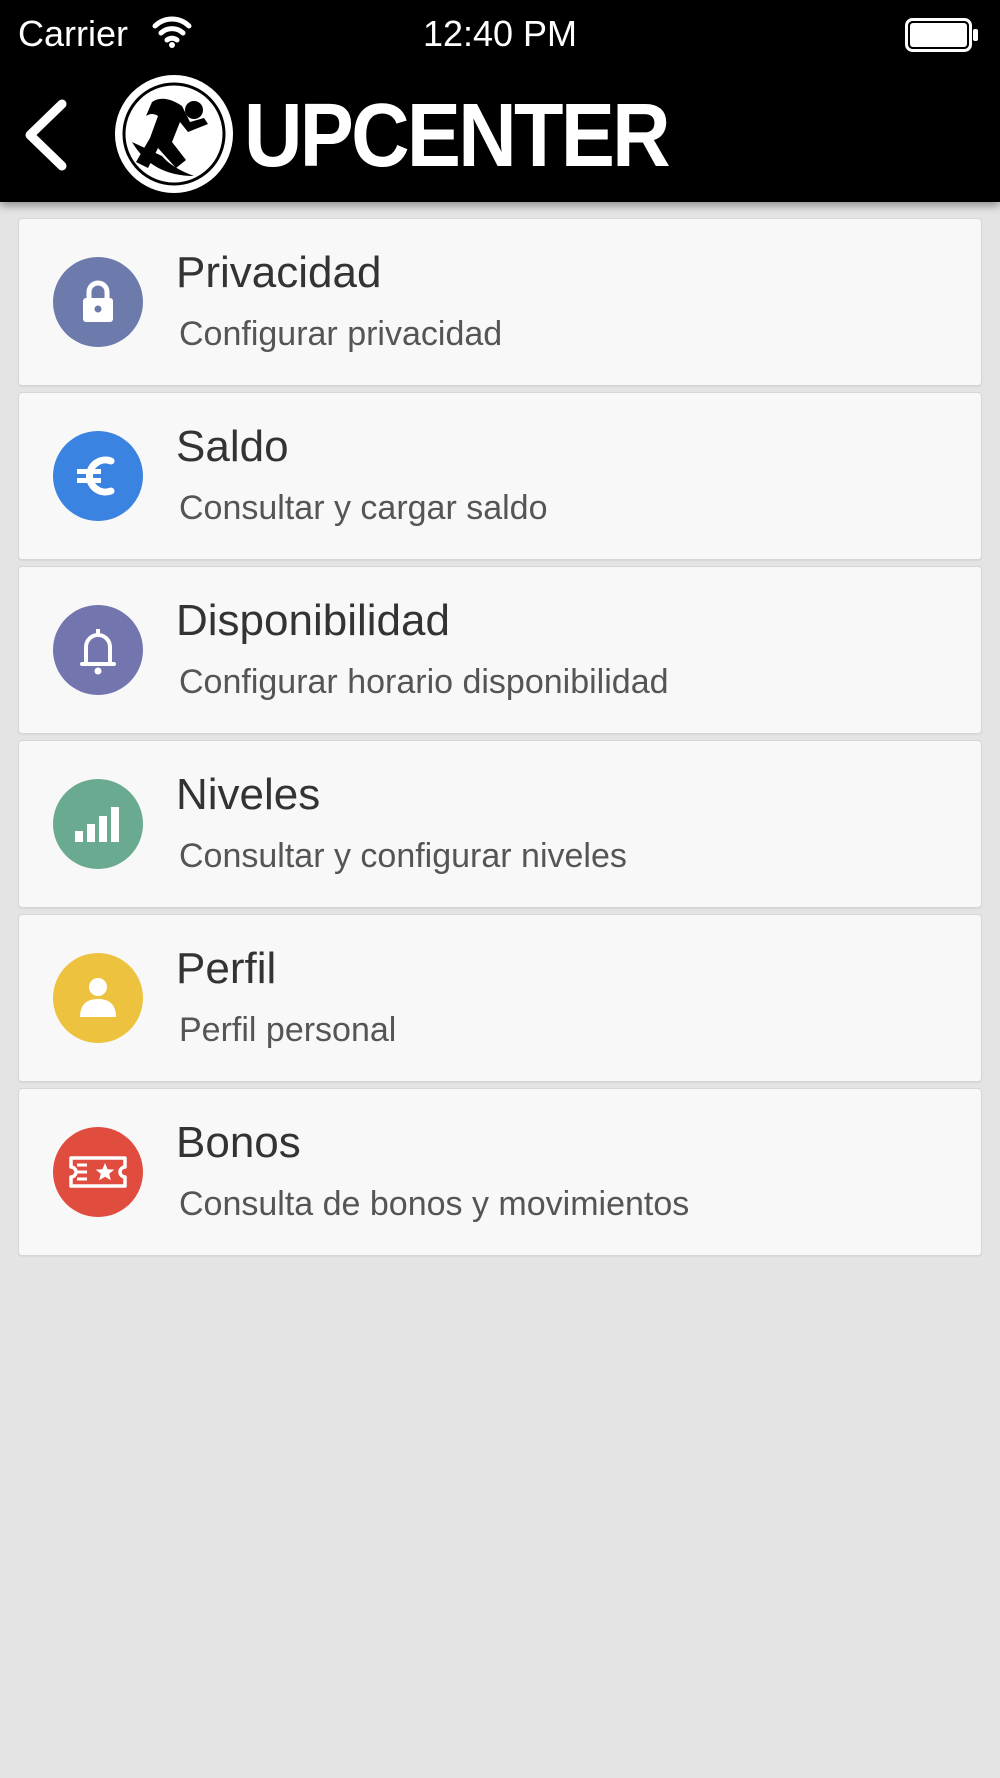 The width and height of the screenshot is (1000, 1778). I want to click on ticket-icon, so click(98, 1172).